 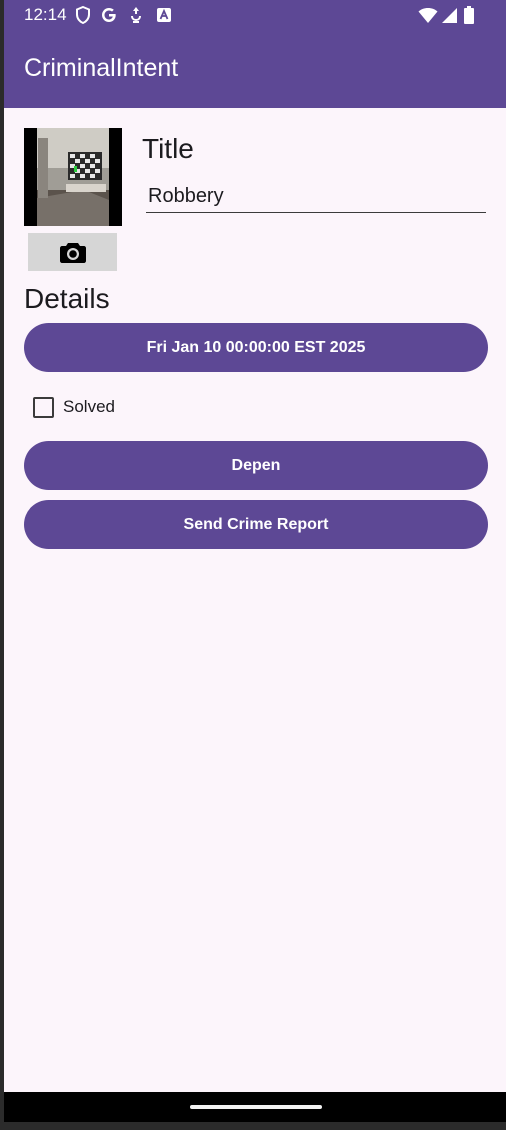 What do you see at coordinates (316, 196) in the screenshot?
I see `crime-title-field` at bounding box center [316, 196].